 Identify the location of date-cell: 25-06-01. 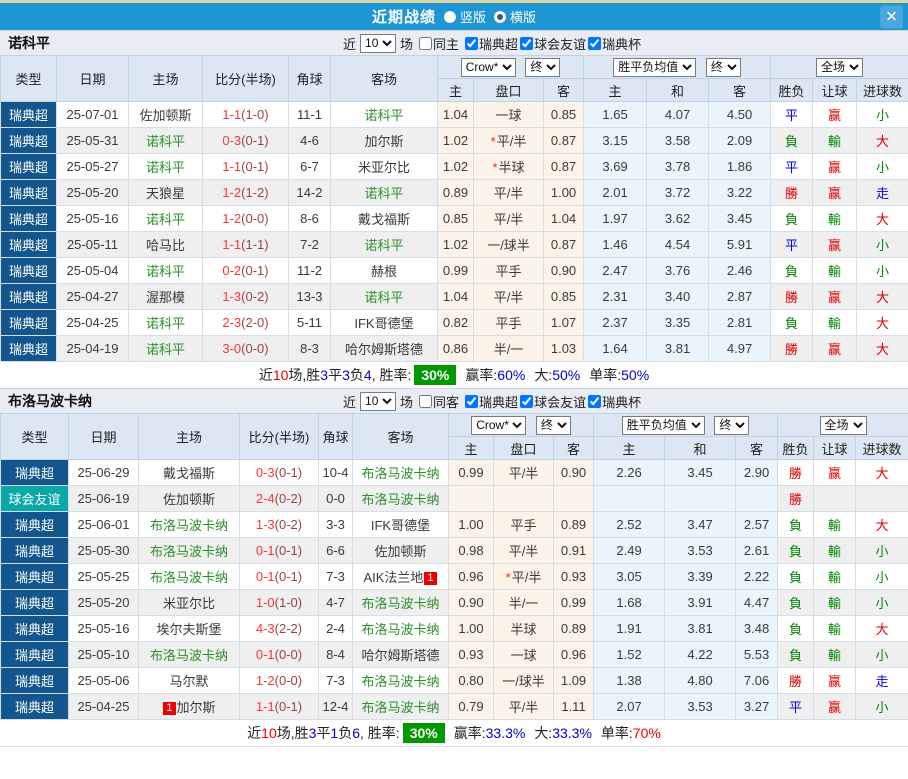
(103, 524).